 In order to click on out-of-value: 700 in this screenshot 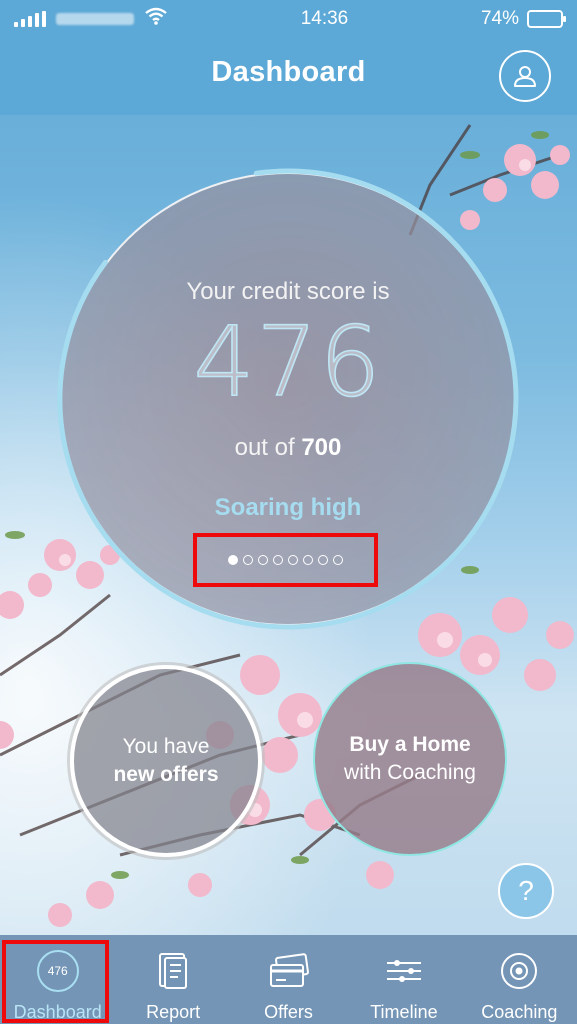, I will do `click(321, 447)`.